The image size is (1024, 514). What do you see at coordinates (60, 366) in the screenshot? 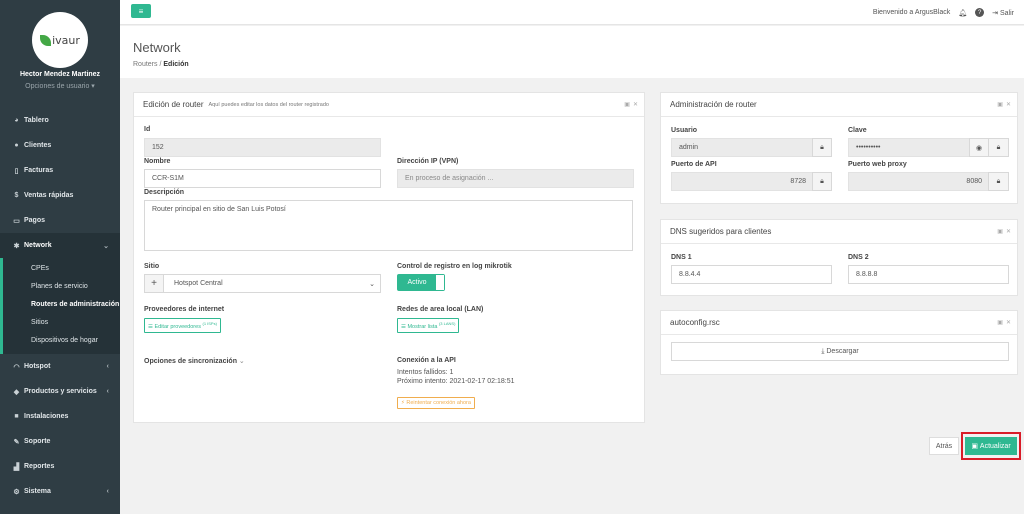
I see `sidebar-item-hotspot: ◠ Hotspot ‹` at bounding box center [60, 366].